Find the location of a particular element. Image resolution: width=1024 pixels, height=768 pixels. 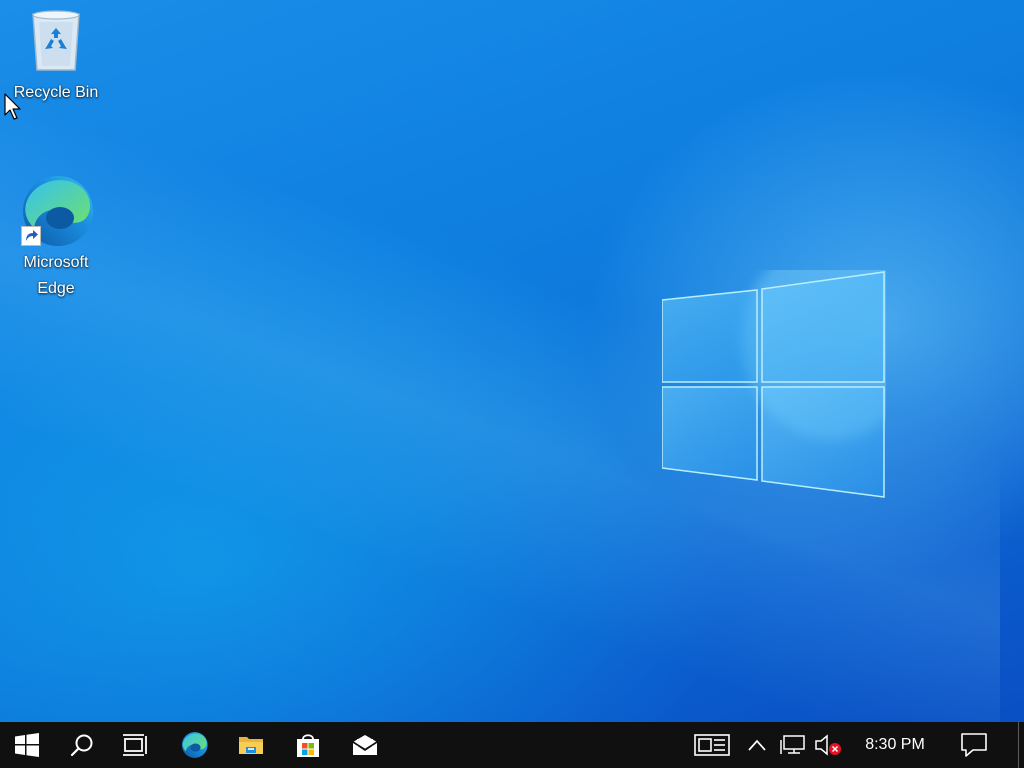

volume-muted-icon is located at coordinates (828, 745).